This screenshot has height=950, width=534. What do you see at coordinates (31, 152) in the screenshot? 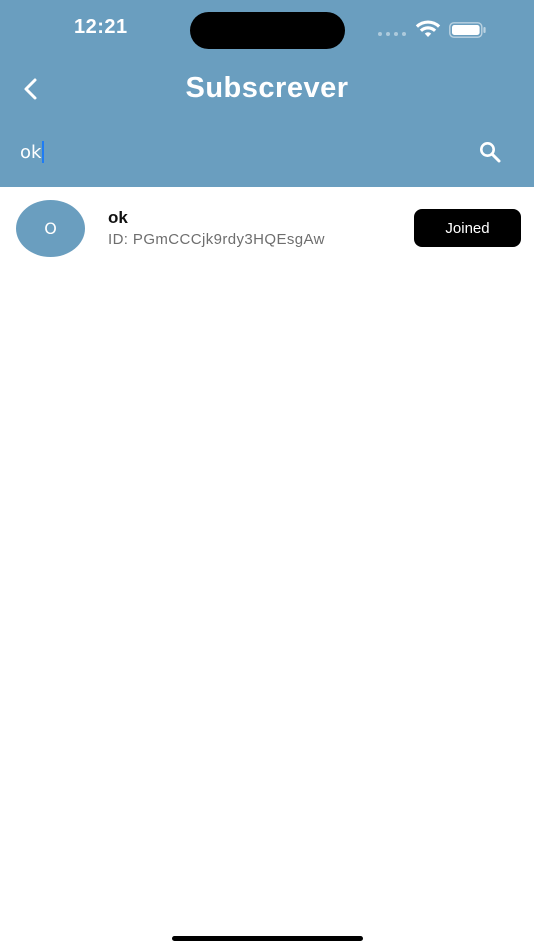
I see `search-input-value: ok` at bounding box center [31, 152].